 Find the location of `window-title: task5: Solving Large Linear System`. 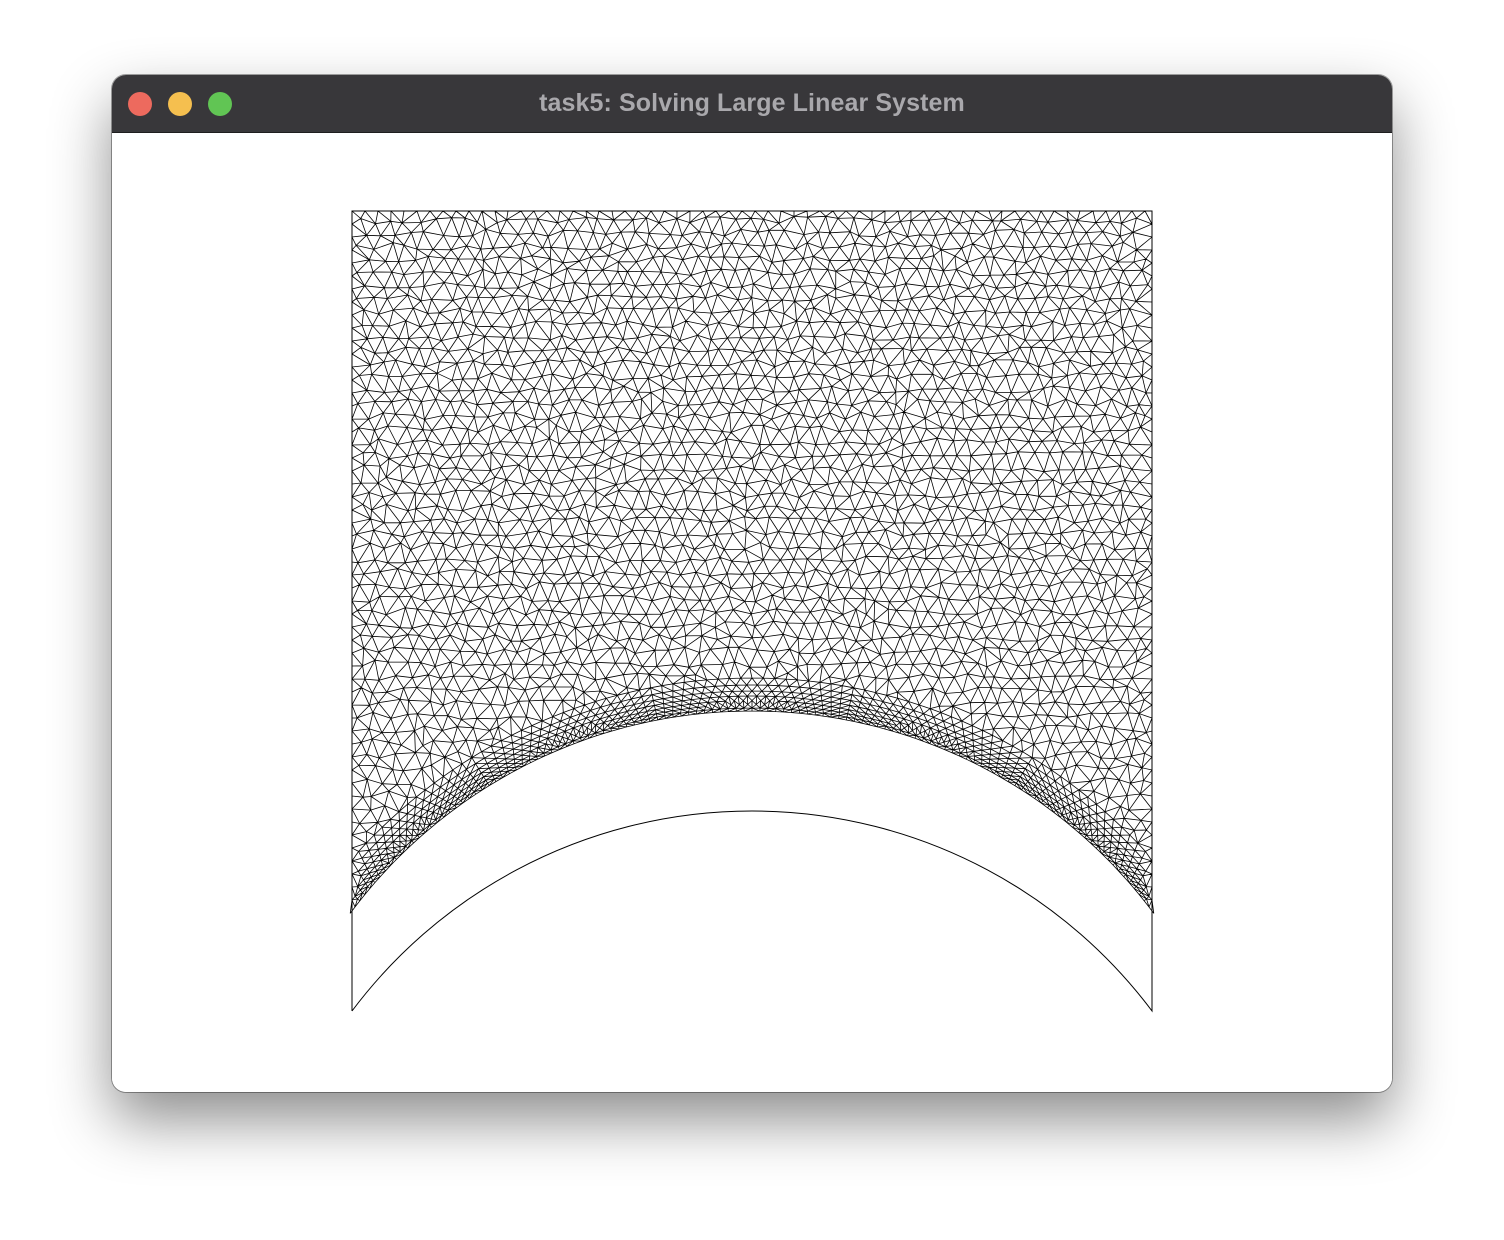

window-title: task5: Solving Large Linear System is located at coordinates (752, 103).